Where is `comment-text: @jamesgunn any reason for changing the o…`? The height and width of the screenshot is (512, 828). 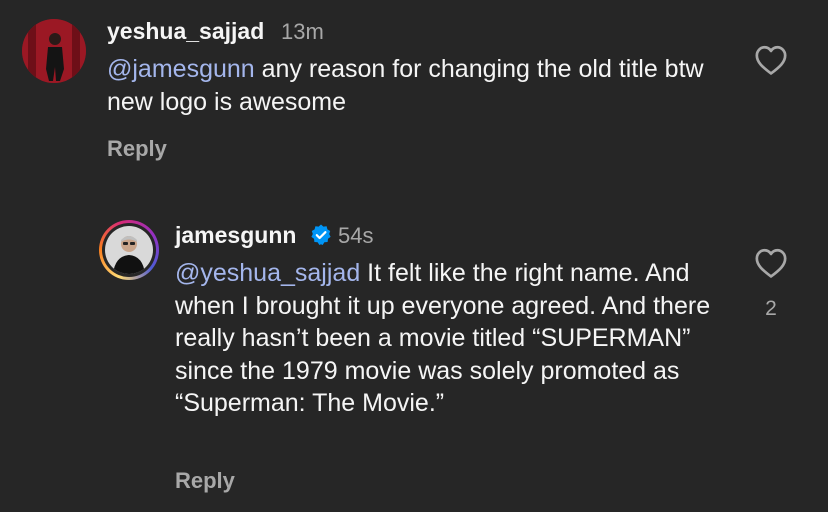
comment-text: @jamesgunn any reason for changing the o… is located at coordinates (417, 85).